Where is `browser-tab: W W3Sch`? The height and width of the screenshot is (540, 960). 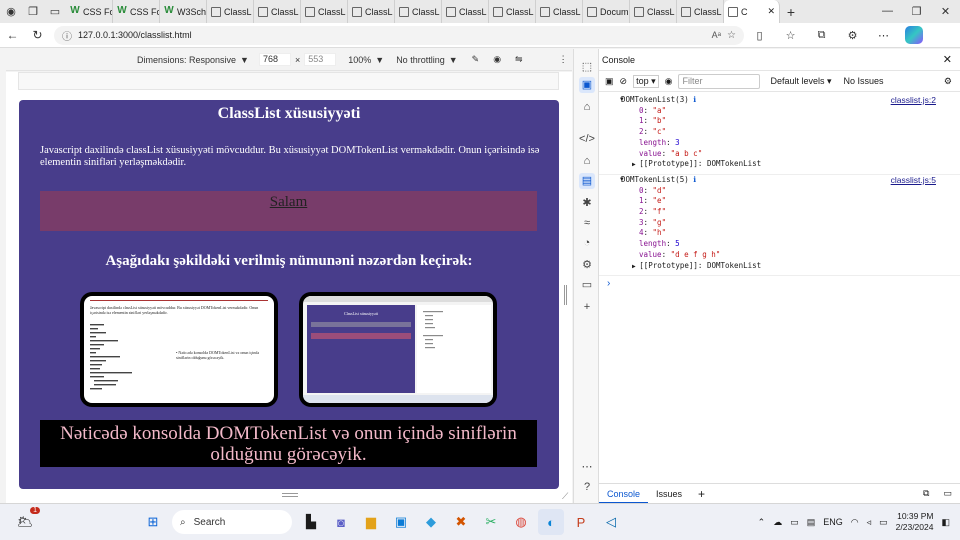
browser-tab: W W3Sch is located at coordinates (183, 11).